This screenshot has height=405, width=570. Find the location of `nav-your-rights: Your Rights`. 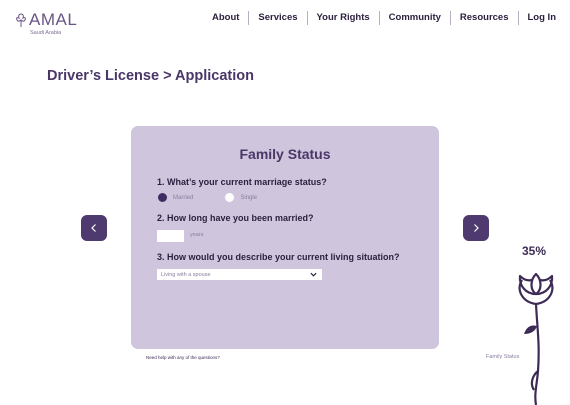

nav-your-rights: Your Rights is located at coordinates (342, 18).